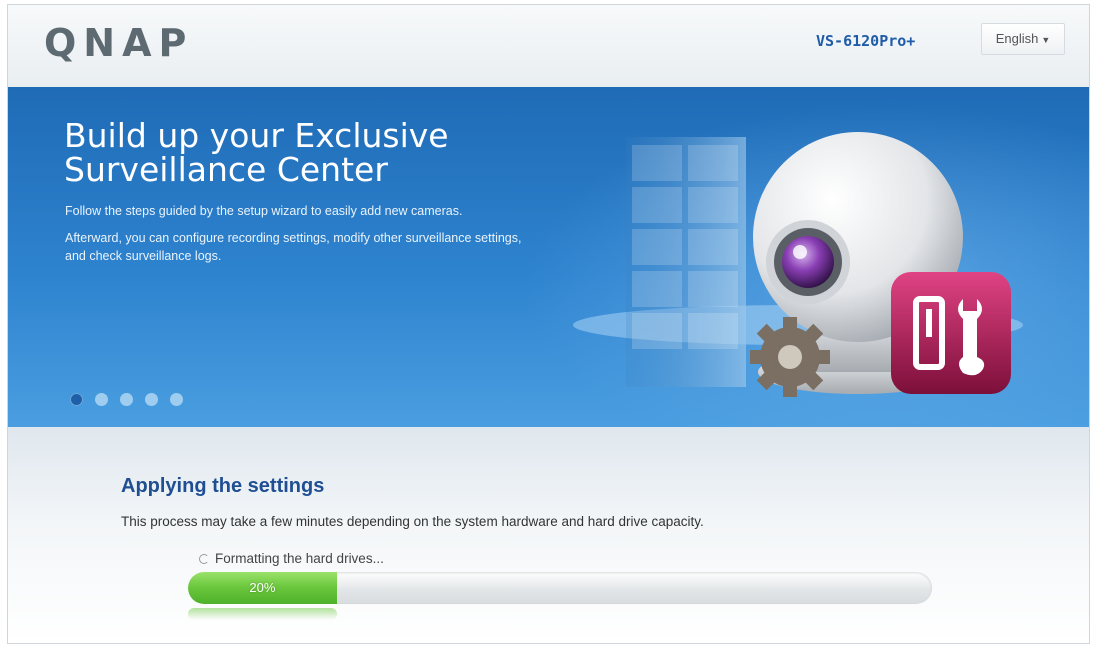 Image resolution: width=1095 pixels, height=648 pixels. I want to click on banner-title-line-2: Surveillance Center, so click(226, 169).